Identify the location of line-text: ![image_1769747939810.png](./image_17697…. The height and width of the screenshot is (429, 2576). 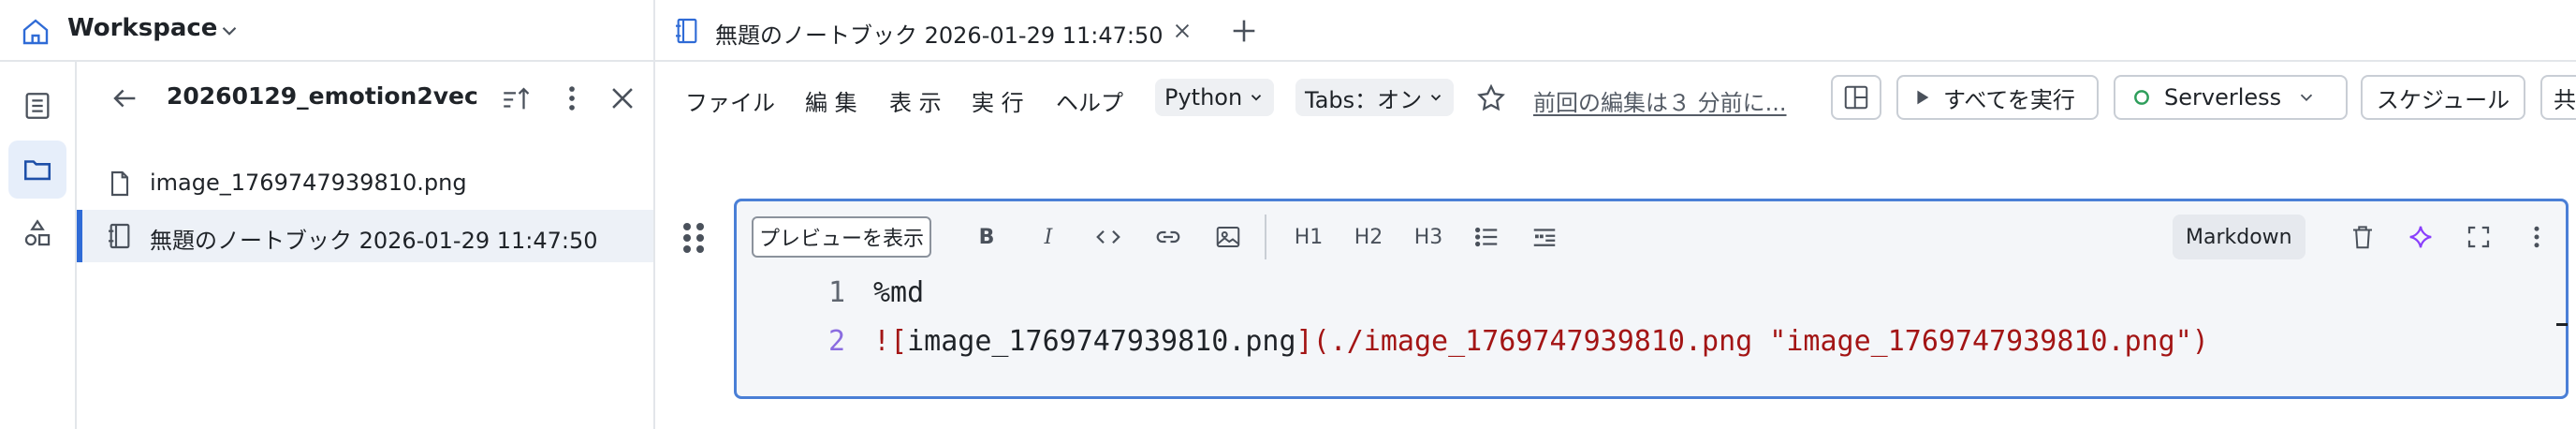
(1541, 341).